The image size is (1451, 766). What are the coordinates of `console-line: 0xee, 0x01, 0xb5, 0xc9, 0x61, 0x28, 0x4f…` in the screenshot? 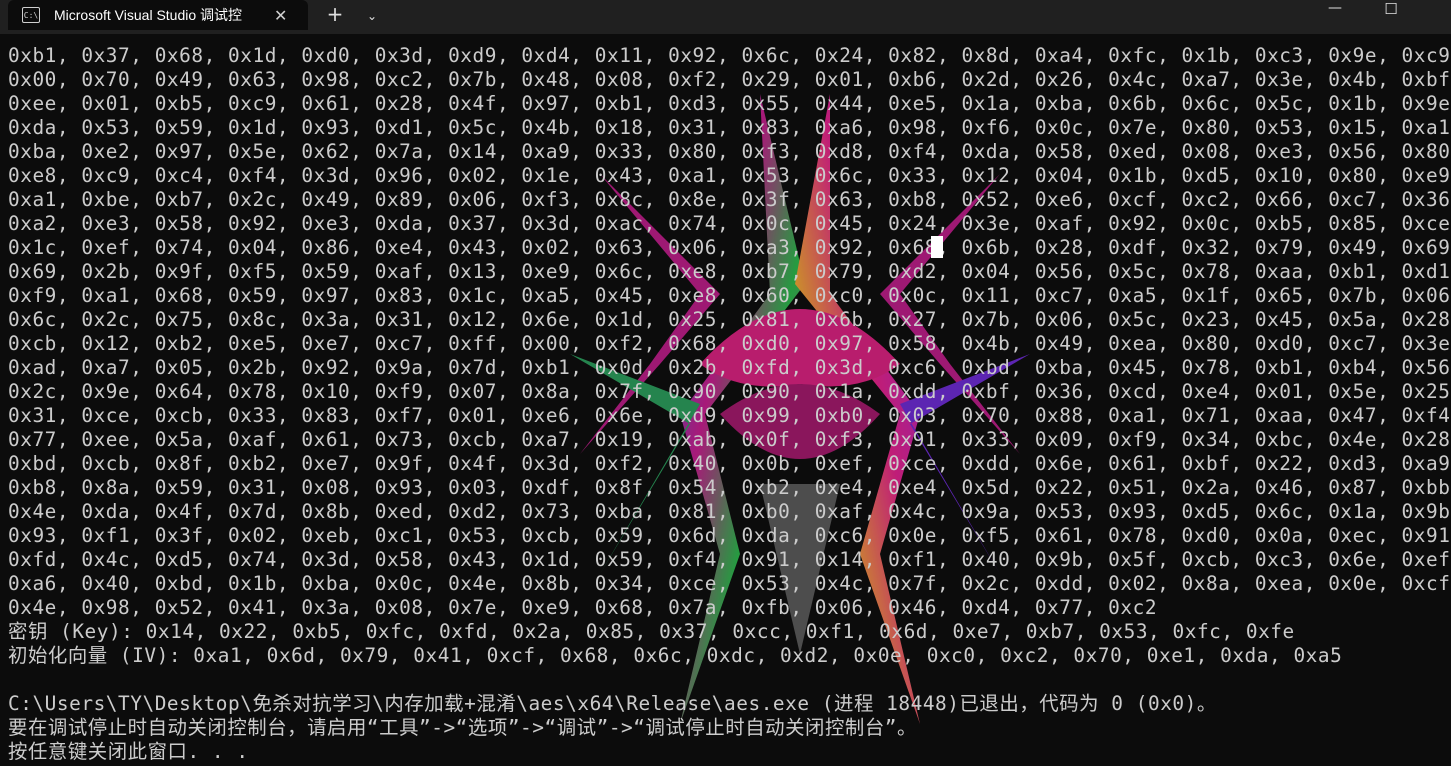 It's located at (729, 103).